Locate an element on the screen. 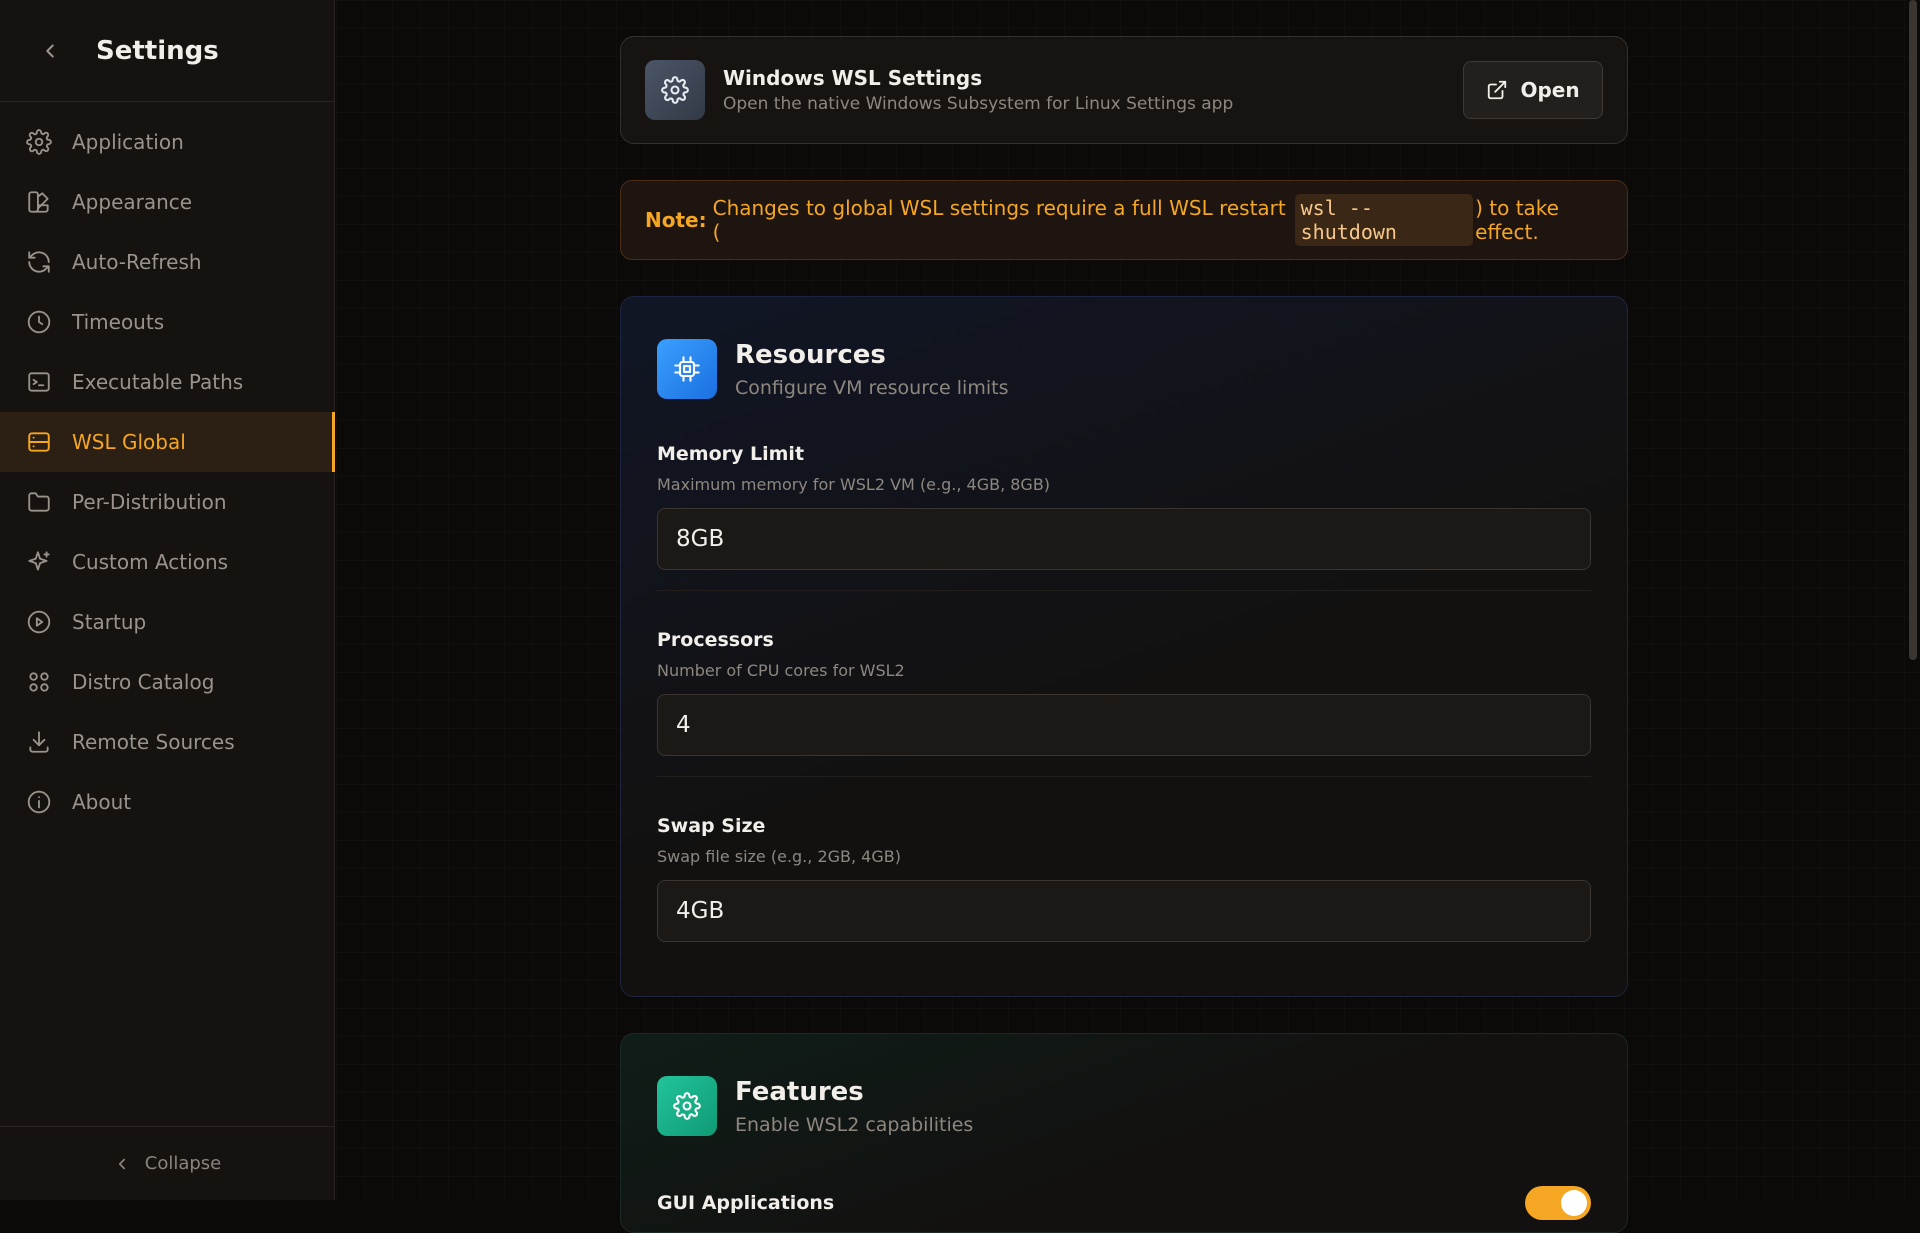 This screenshot has width=1920, height=1233. download-icon is located at coordinates (39, 742).